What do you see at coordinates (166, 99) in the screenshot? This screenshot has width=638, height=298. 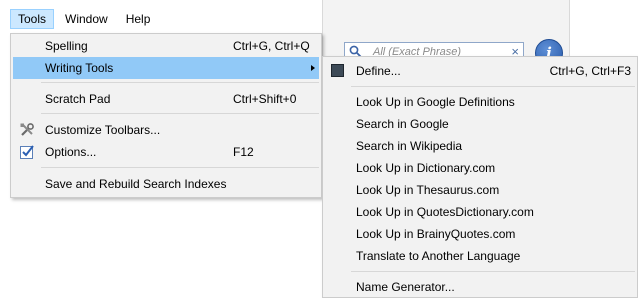 I see `menu-item-scratch-pad: Scratch Pad Ctrl+Shift+0` at bounding box center [166, 99].